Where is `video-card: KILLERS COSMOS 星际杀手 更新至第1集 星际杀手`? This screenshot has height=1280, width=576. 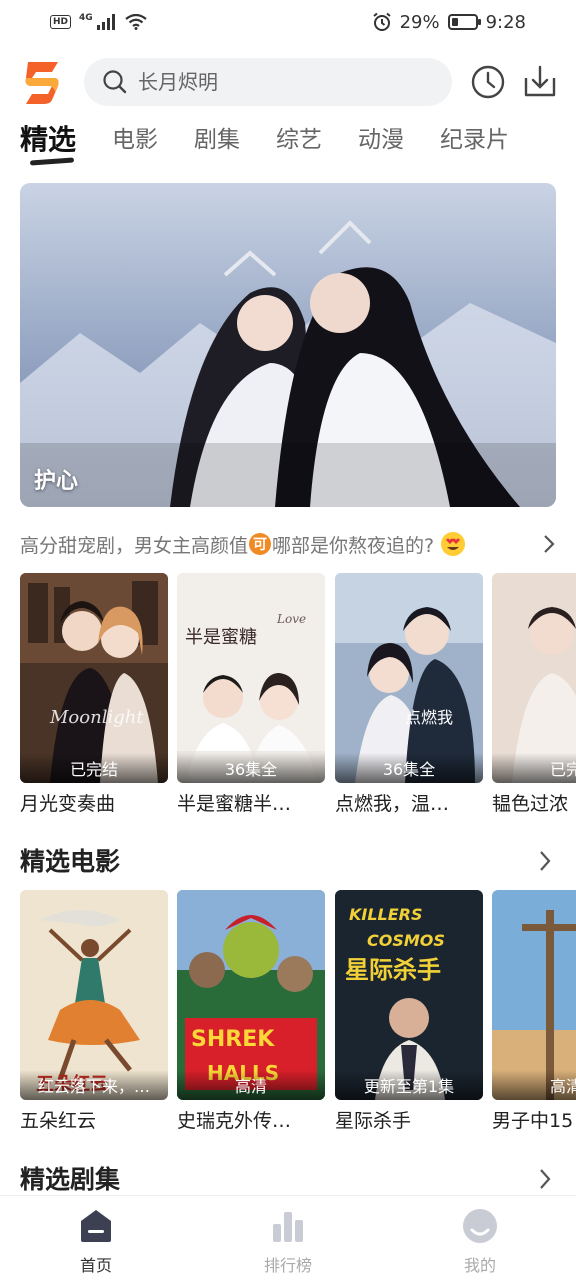
video-card: KILLERS COSMOS 星际杀手 更新至第1集 星际杀手 is located at coordinates (409, 1010).